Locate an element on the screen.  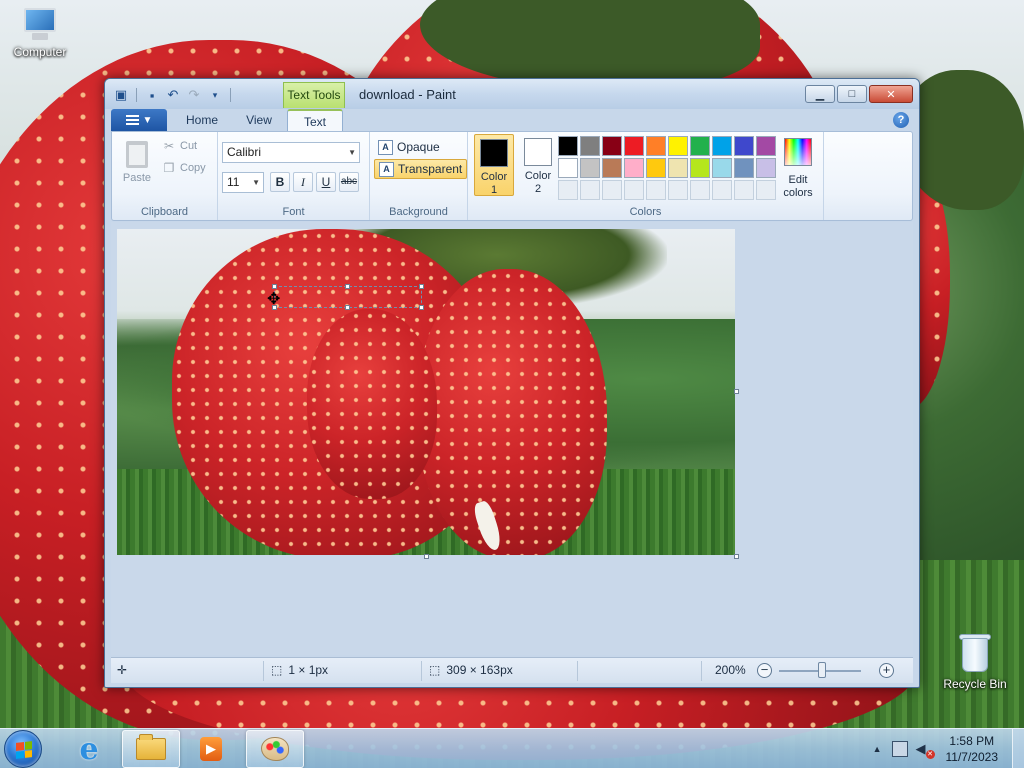
tab-view: View is located at coordinates (259, 120).